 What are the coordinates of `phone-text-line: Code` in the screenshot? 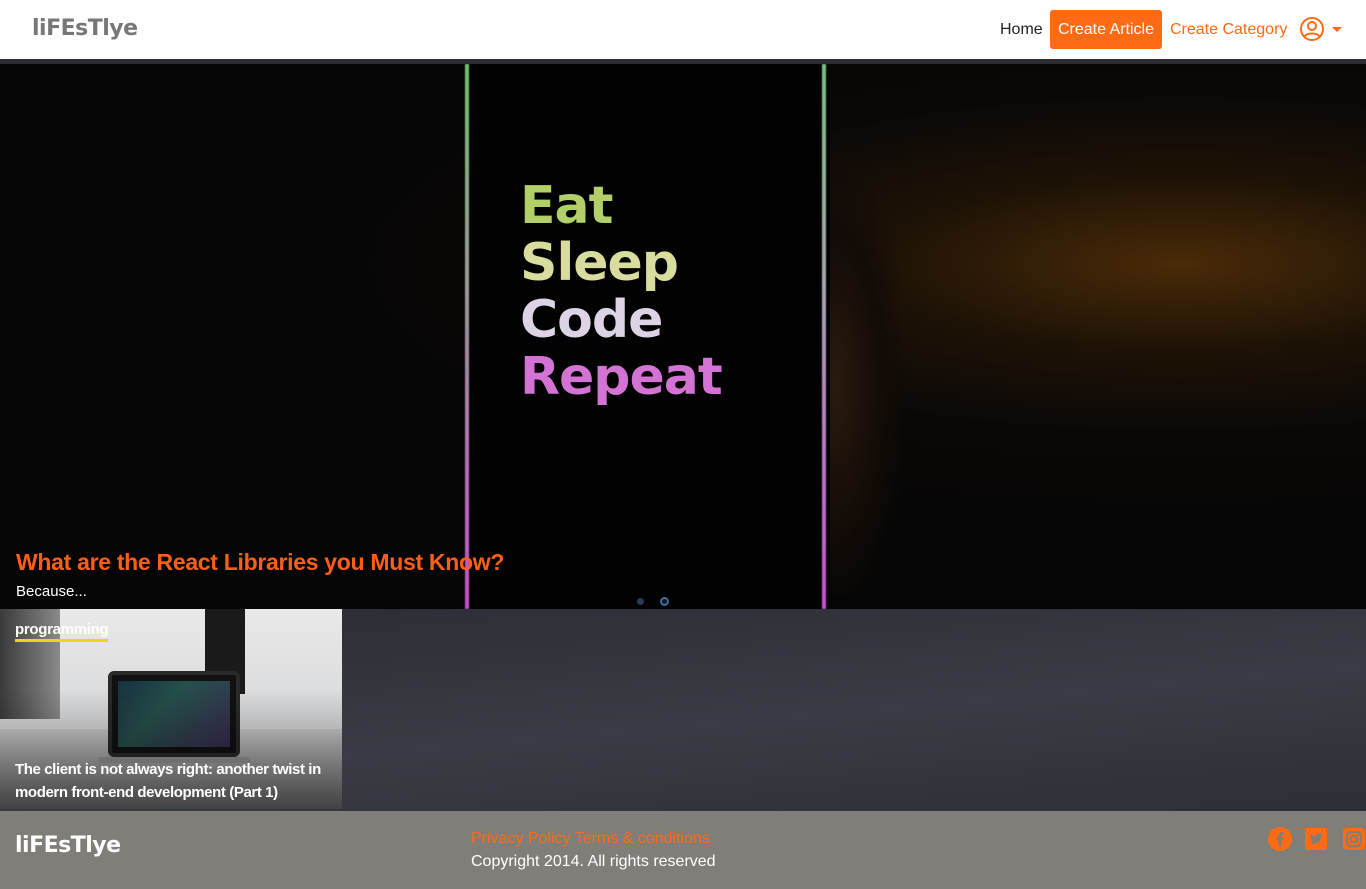 It's located at (591, 320).